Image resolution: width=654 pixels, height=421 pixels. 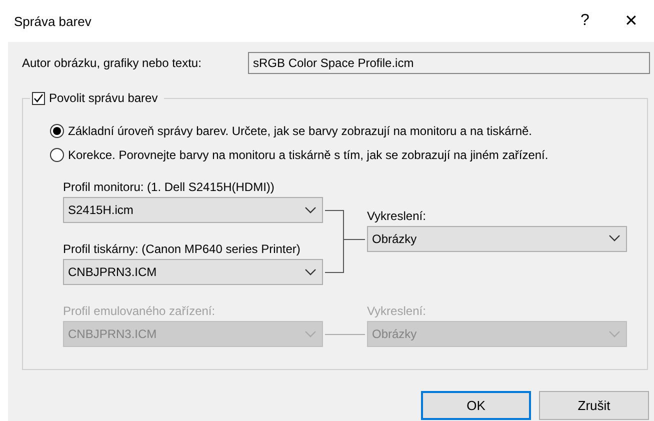 I want to click on checkbox, so click(x=38, y=98).